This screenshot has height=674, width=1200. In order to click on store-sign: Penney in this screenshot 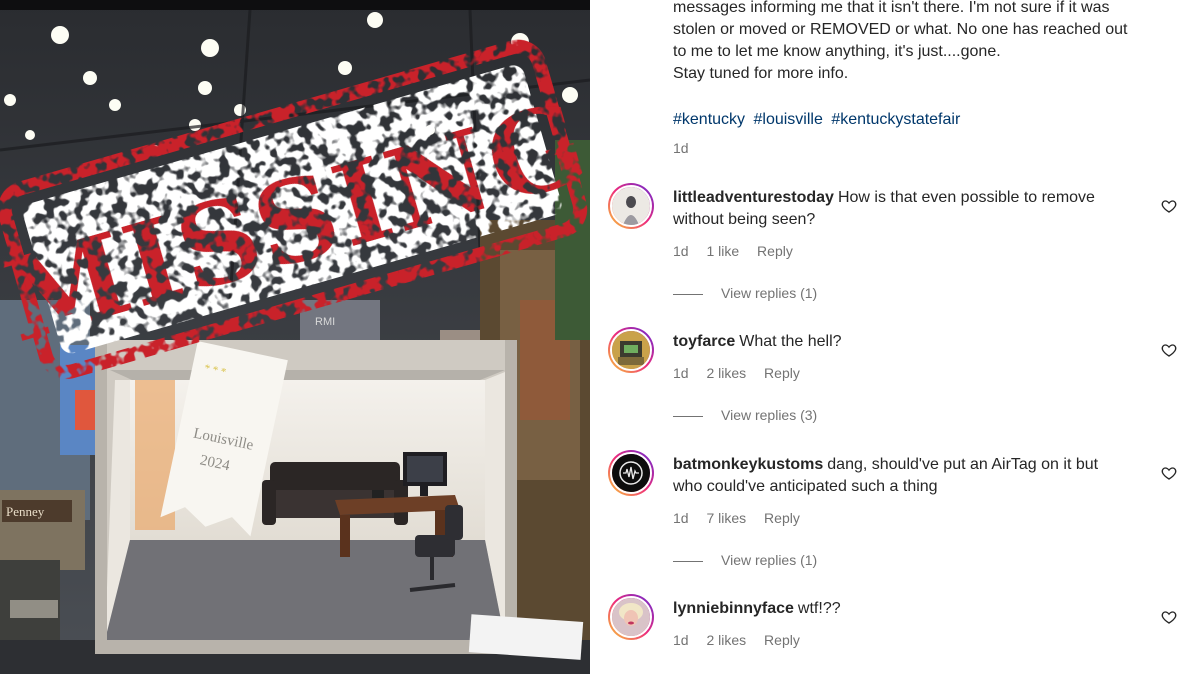, I will do `click(25, 511)`.